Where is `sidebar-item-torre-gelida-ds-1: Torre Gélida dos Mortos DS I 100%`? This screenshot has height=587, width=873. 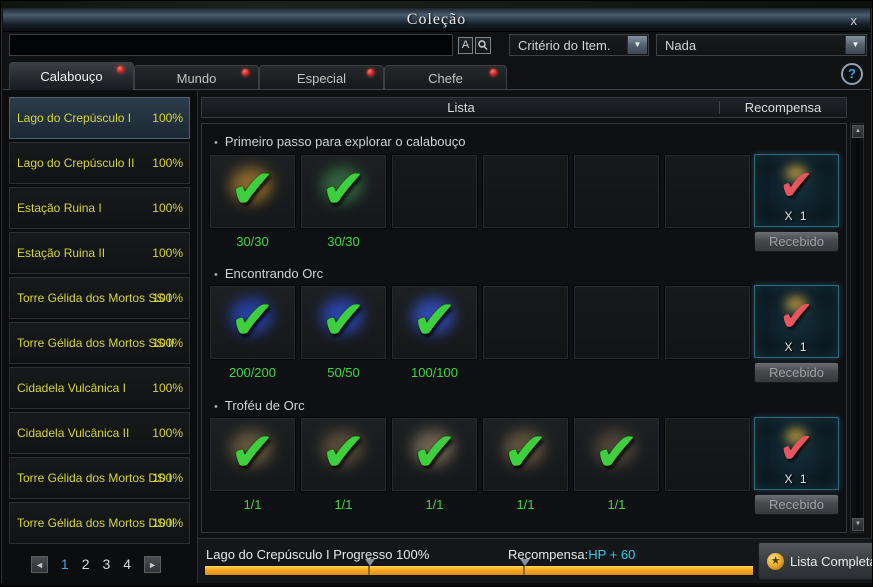 sidebar-item-torre-gelida-ds-1: Torre Gélida dos Mortos DS I 100% is located at coordinates (99, 478).